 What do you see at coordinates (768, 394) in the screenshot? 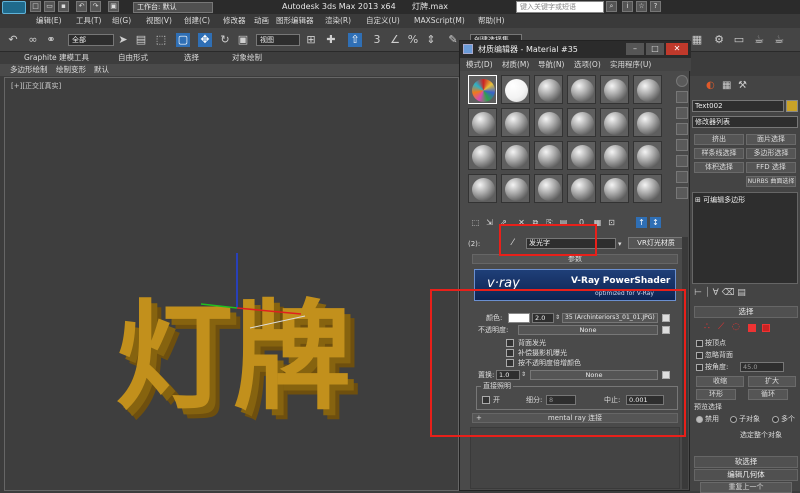
I see `loop-button: 循环` at bounding box center [768, 394].